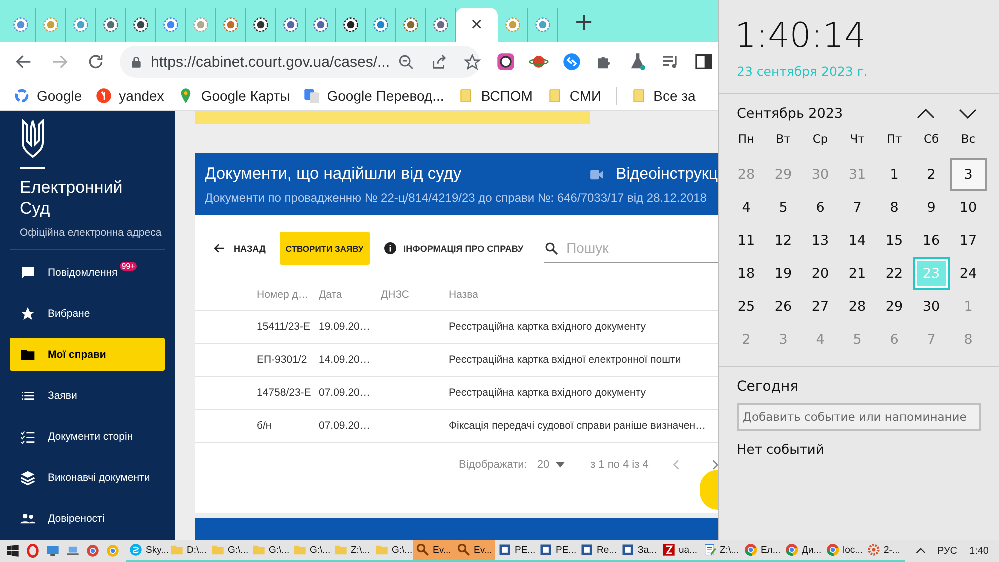 The width and height of the screenshot is (999, 562). Describe the element at coordinates (859, 417) in the screenshot. I see `event-input: Добавить событие или напоминание` at that location.